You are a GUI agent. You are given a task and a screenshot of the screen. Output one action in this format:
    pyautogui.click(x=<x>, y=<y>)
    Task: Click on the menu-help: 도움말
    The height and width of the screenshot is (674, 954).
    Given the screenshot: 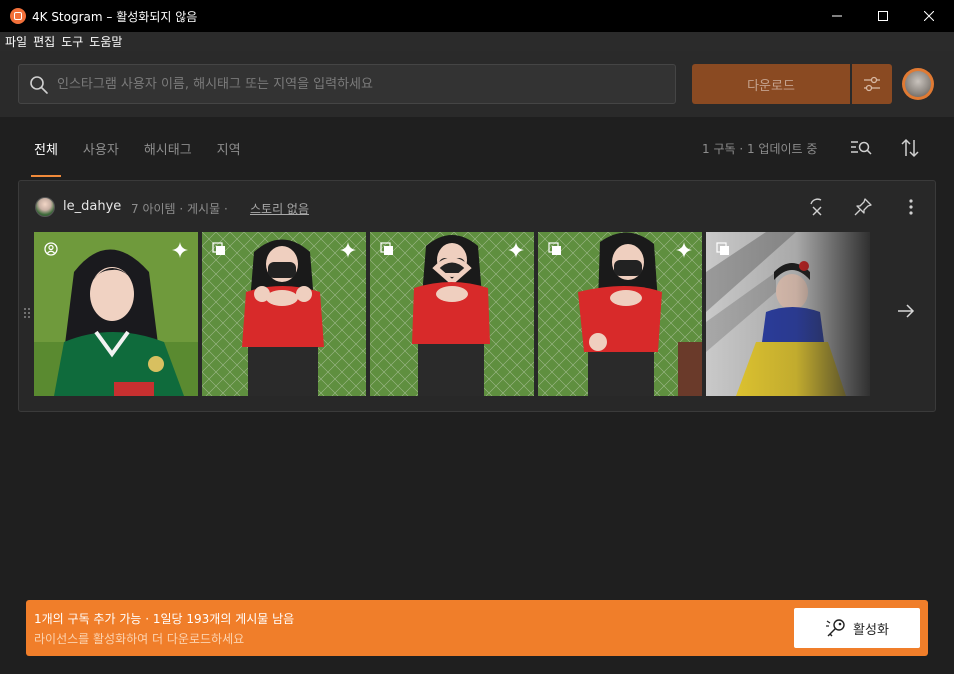 What is the action you would take?
    pyautogui.click(x=105, y=41)
    